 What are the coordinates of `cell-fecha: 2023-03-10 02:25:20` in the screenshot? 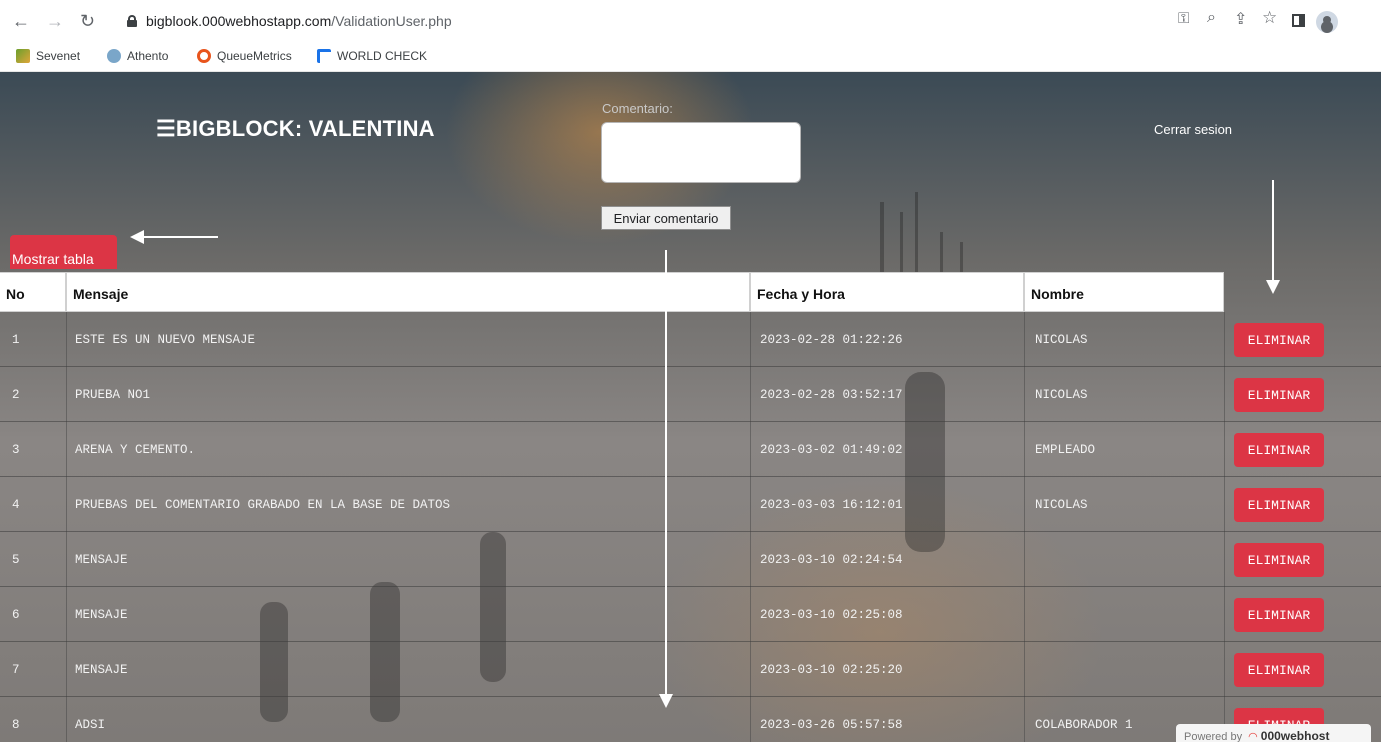 It's located at (831, 670).